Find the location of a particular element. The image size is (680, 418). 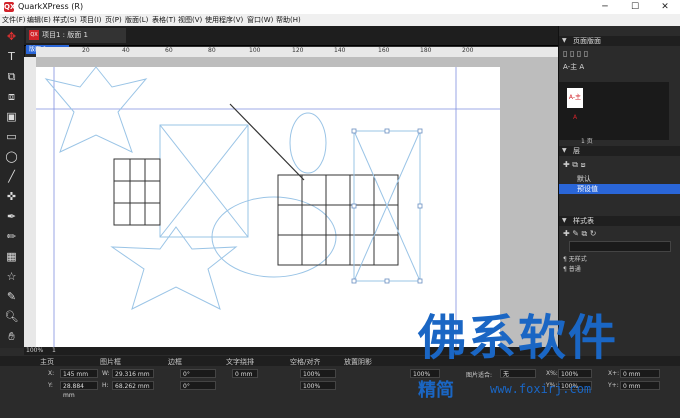

rotation-input: 0° is located at coordinates (198, 373).